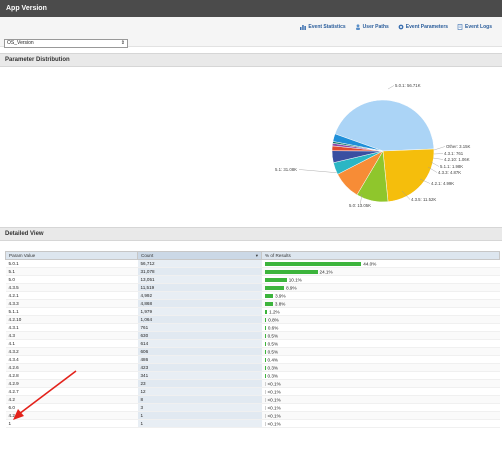 This screenshot has width=502, height=453. I want to click on cell-count: 4,992, so click(199, 295).